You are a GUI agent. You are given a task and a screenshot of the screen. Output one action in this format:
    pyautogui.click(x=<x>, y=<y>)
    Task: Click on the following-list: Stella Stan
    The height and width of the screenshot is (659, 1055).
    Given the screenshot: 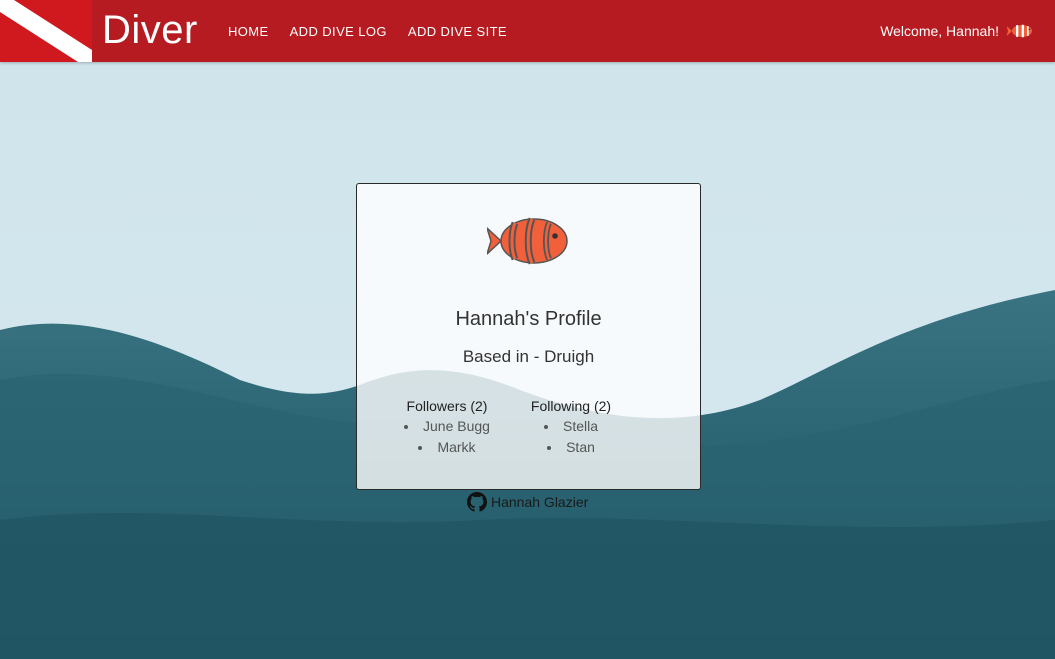 What is the action you would take?
    pyautogui.click(x=571, y=437)
    